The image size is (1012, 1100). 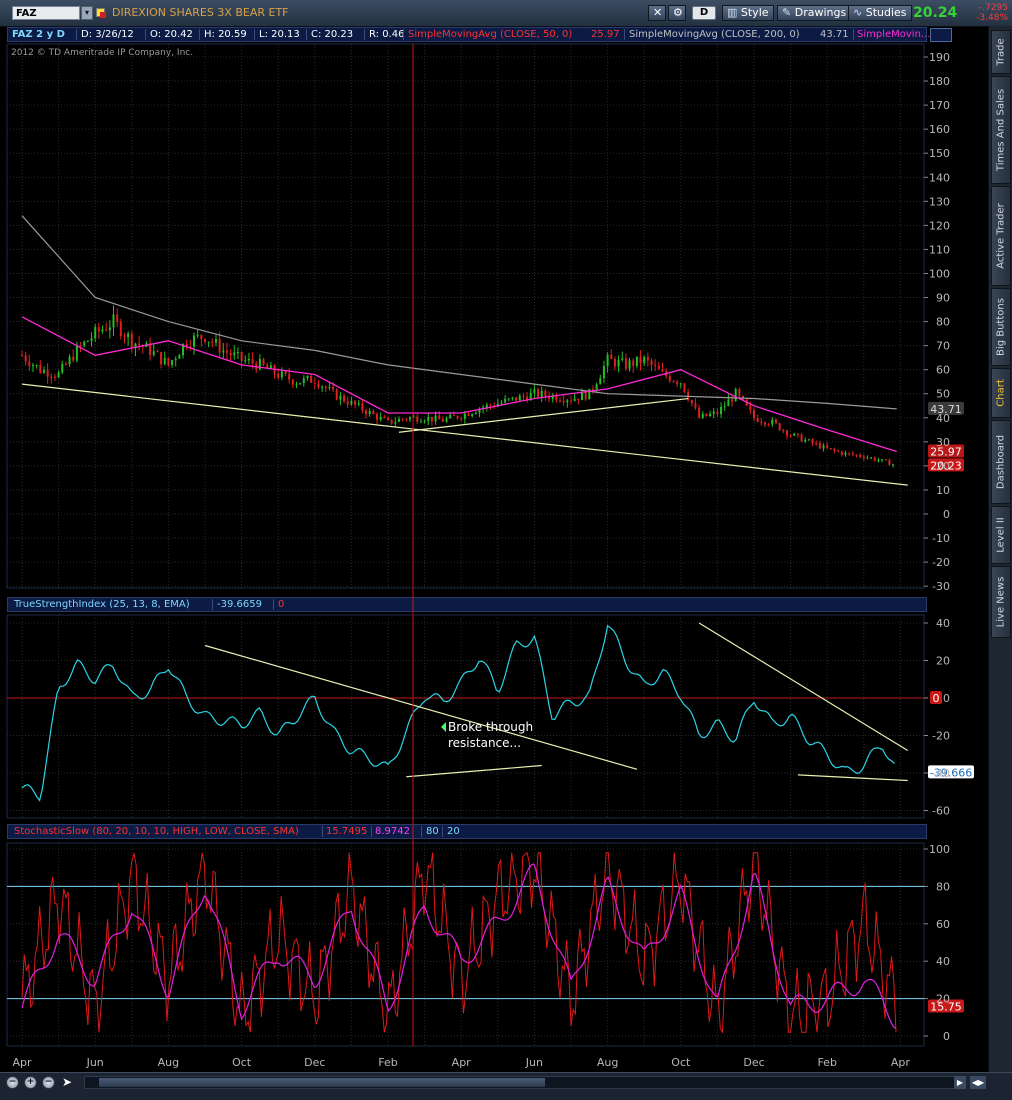 What do you see at coordinates (103, 15) in the screenshot?
I see `link-icon` at bounding box center [103, 15].